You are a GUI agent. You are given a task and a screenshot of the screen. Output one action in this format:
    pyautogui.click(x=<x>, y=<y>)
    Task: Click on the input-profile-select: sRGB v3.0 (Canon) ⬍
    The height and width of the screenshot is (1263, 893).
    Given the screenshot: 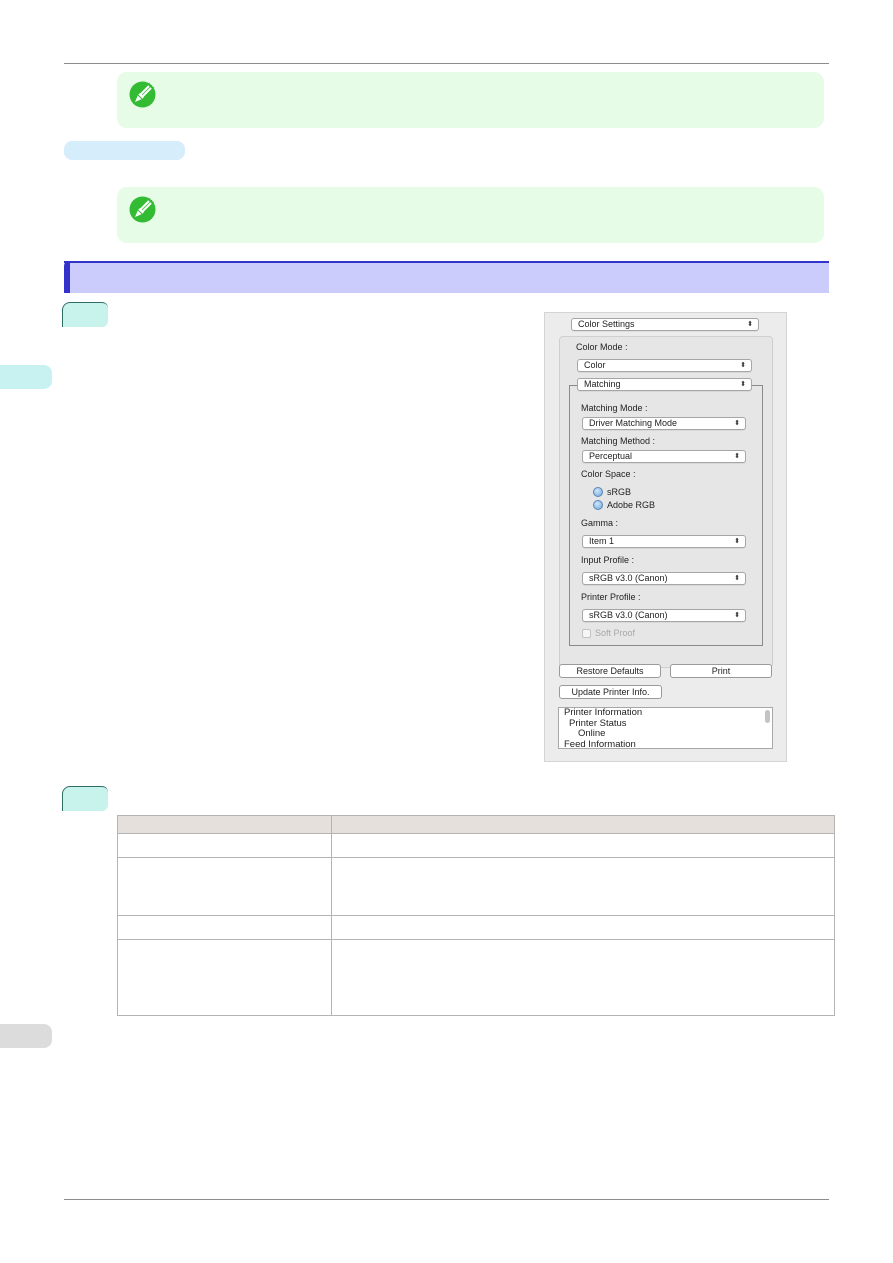 What is the action you would take?
    pyautogui.click(x=664, y=578)
    